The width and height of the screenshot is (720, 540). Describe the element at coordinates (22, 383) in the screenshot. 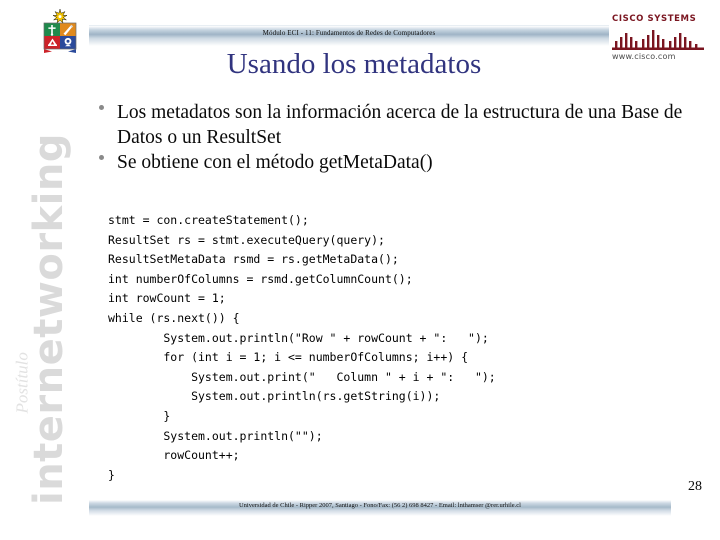

I see `vertical-brand-subtitle: Postítulo` at that location.